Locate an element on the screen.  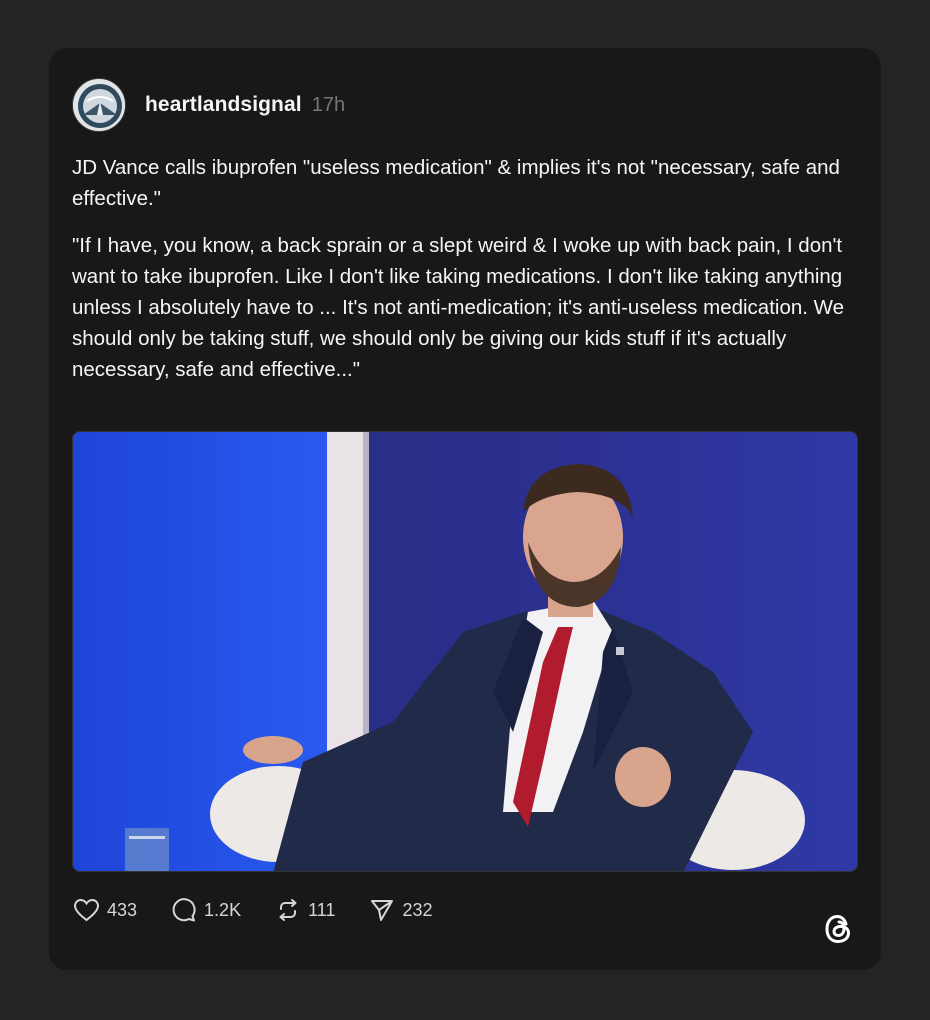
repost-button: 111 is located at coordinates (305, 910).